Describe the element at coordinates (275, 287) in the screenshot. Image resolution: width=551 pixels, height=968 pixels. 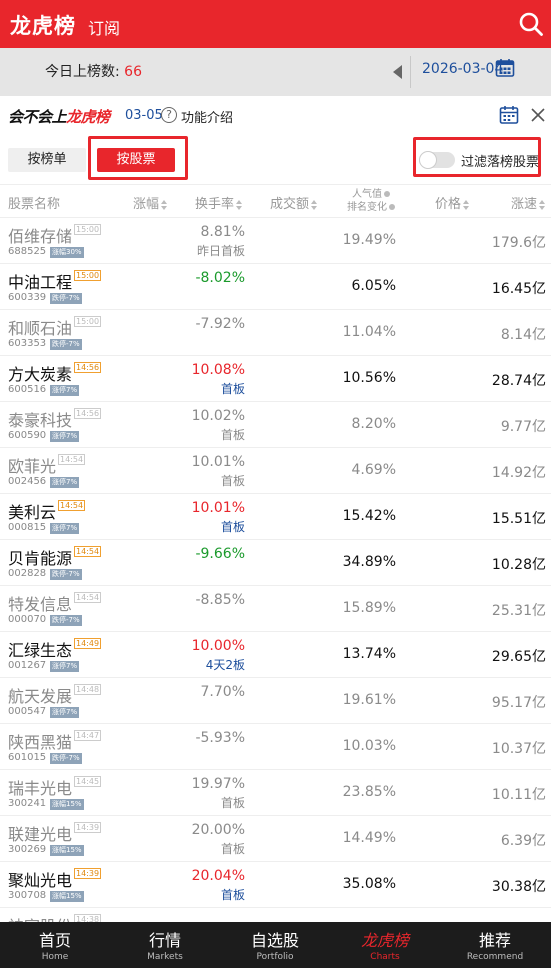
I see `table-row: 中油工程 15:00 600339 跌停-7% -8.02% 6.05% 16.45亿` at that location.